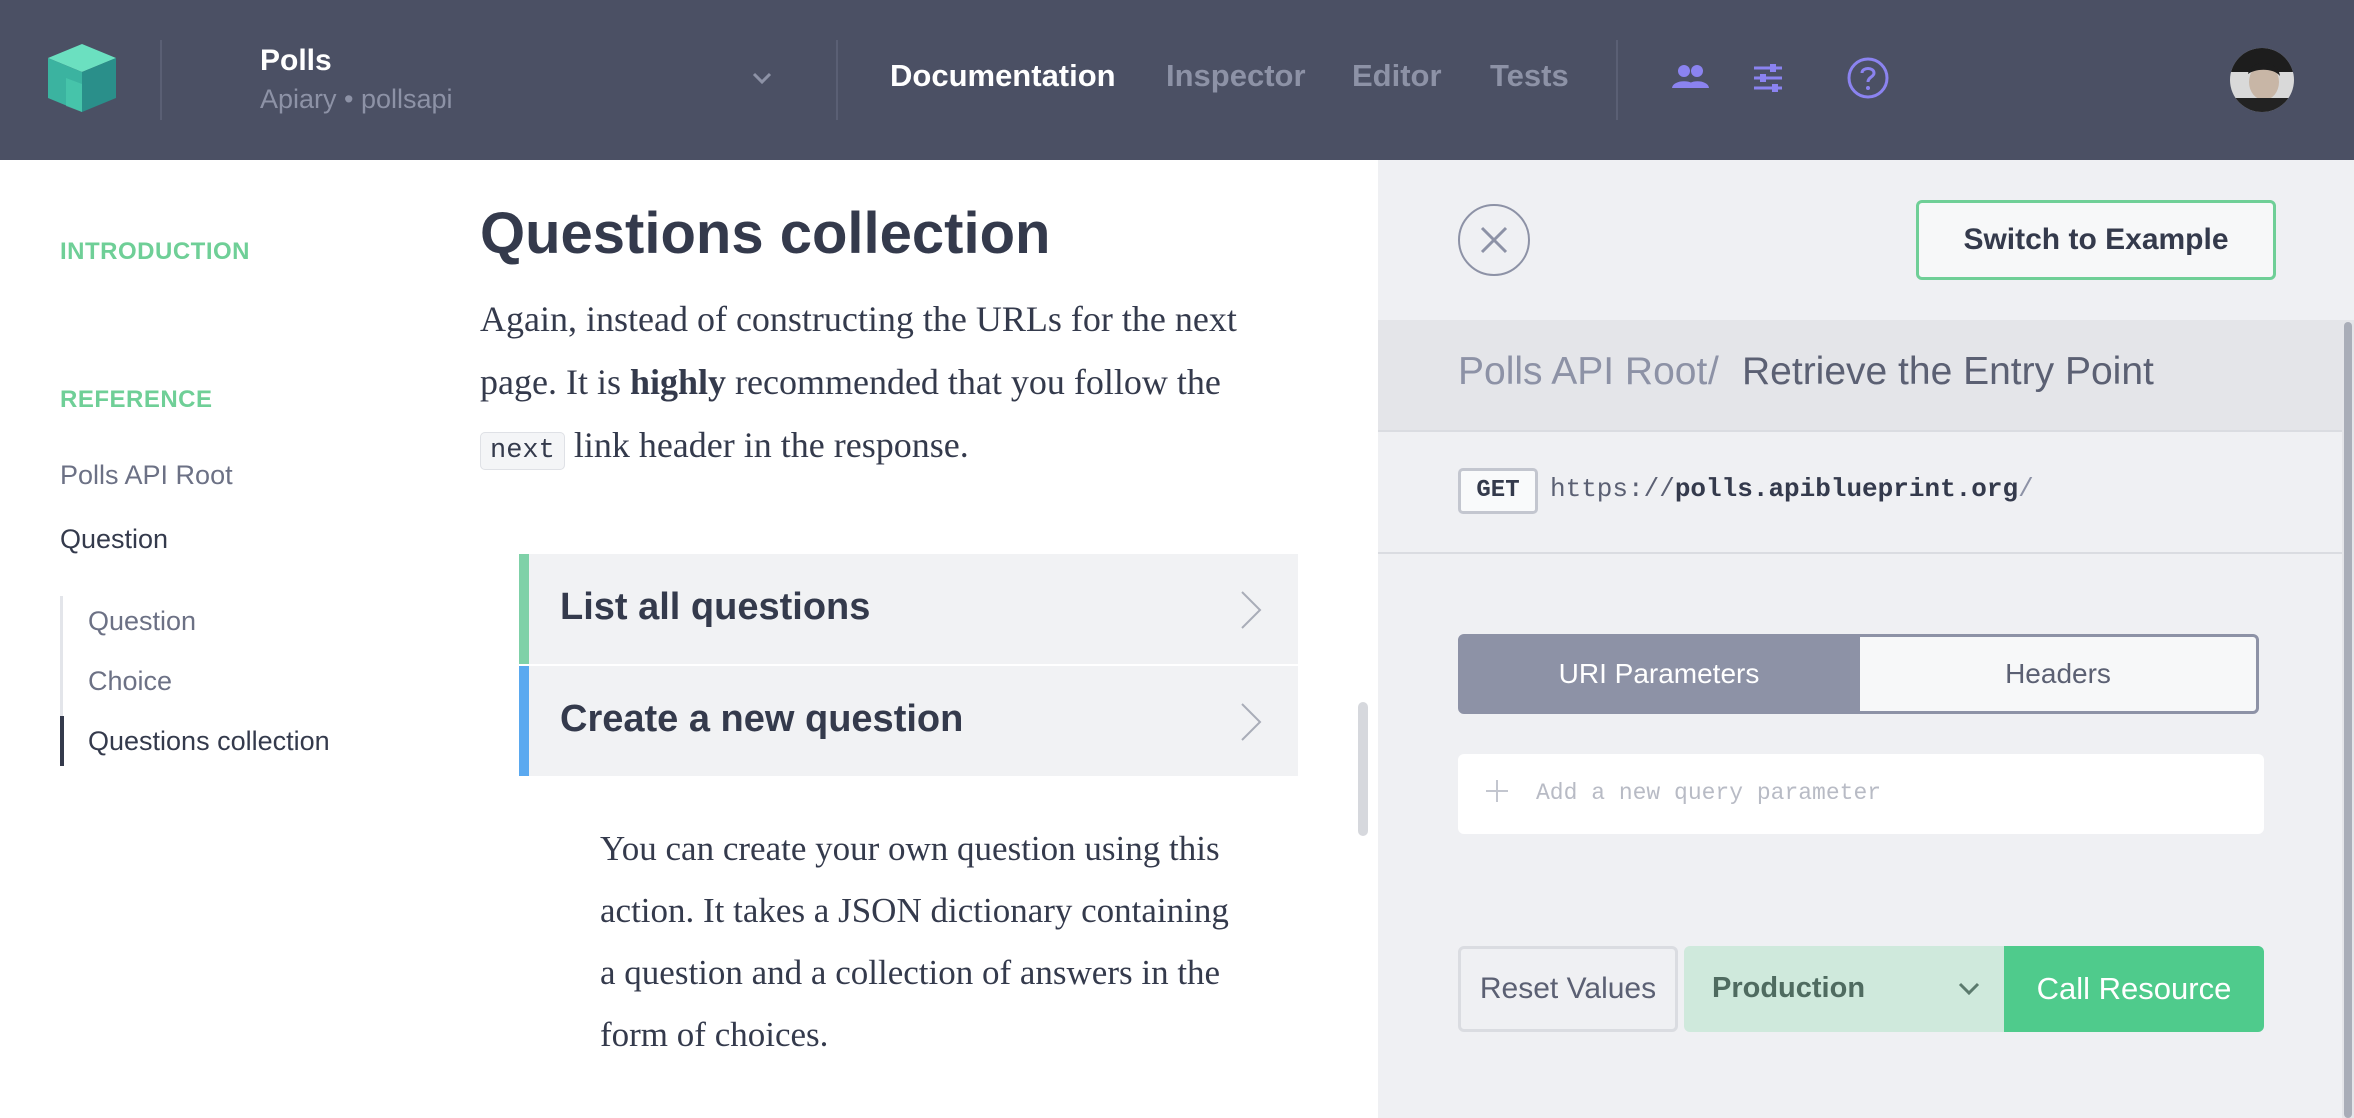 The image size is (2354, 1118). Describe the element at coordinates (1846, 489) in the screenshot. I see `url-host: polls.apiblueprint.org` at that location.